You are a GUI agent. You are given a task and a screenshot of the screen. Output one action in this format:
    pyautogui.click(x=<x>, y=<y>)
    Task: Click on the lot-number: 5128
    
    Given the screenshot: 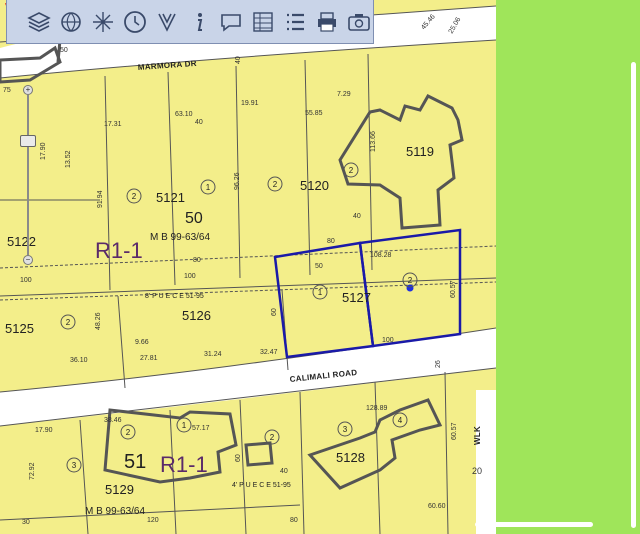 What is the action you would take?
    pyautogui.click(x=350, y=457)
    